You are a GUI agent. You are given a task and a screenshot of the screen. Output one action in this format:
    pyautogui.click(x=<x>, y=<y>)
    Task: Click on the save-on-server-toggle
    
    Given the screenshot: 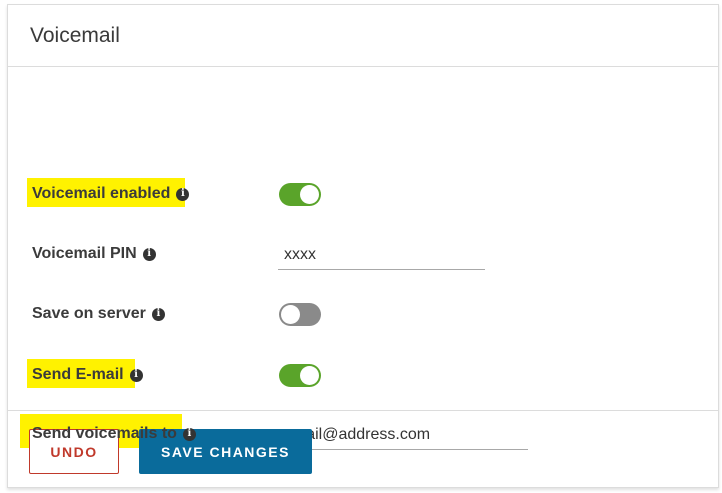 What is the action you would take?
    pyautogui.click(x=300, y=314)
    